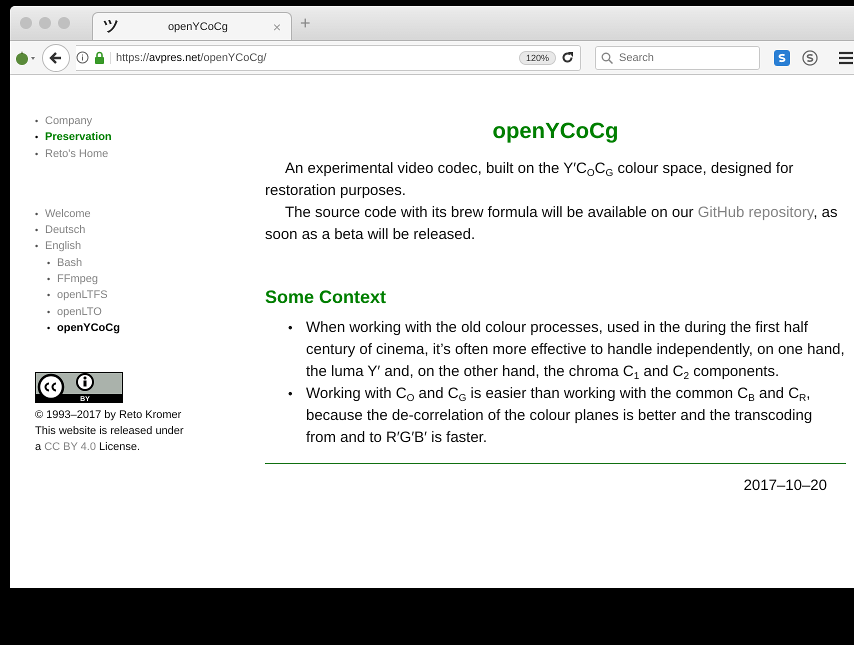  Describe the element at coordinates (68, 214) in the screenshot. I see `nav-link: Welcome` at that location.